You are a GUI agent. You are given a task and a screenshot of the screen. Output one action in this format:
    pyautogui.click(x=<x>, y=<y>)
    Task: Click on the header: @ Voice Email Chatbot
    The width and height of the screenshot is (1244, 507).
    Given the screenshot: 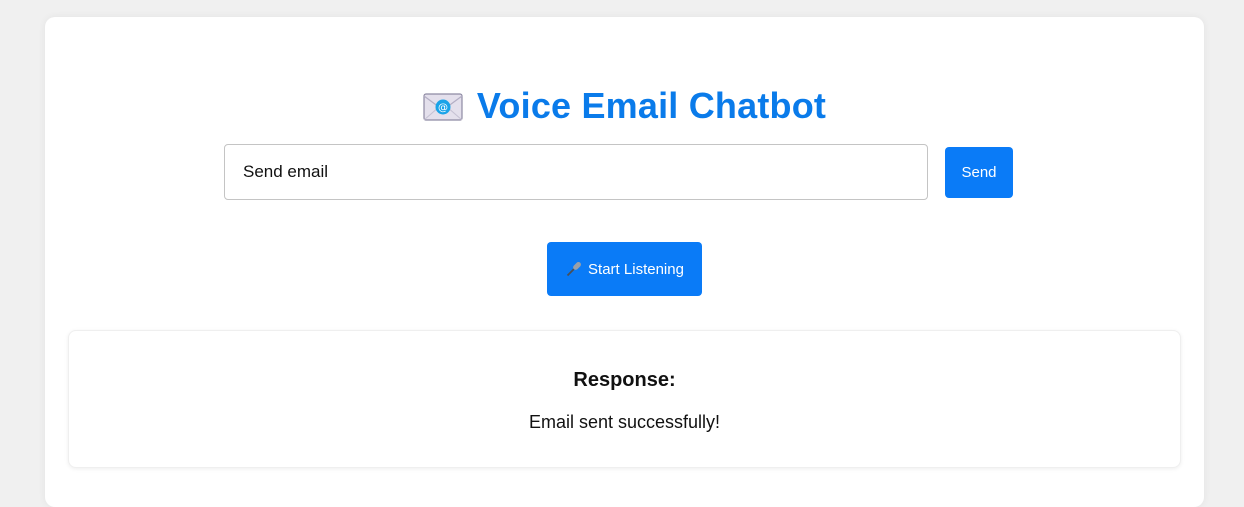 What is the action you would take?
    pyautogui.click(x=624, y=106)
    